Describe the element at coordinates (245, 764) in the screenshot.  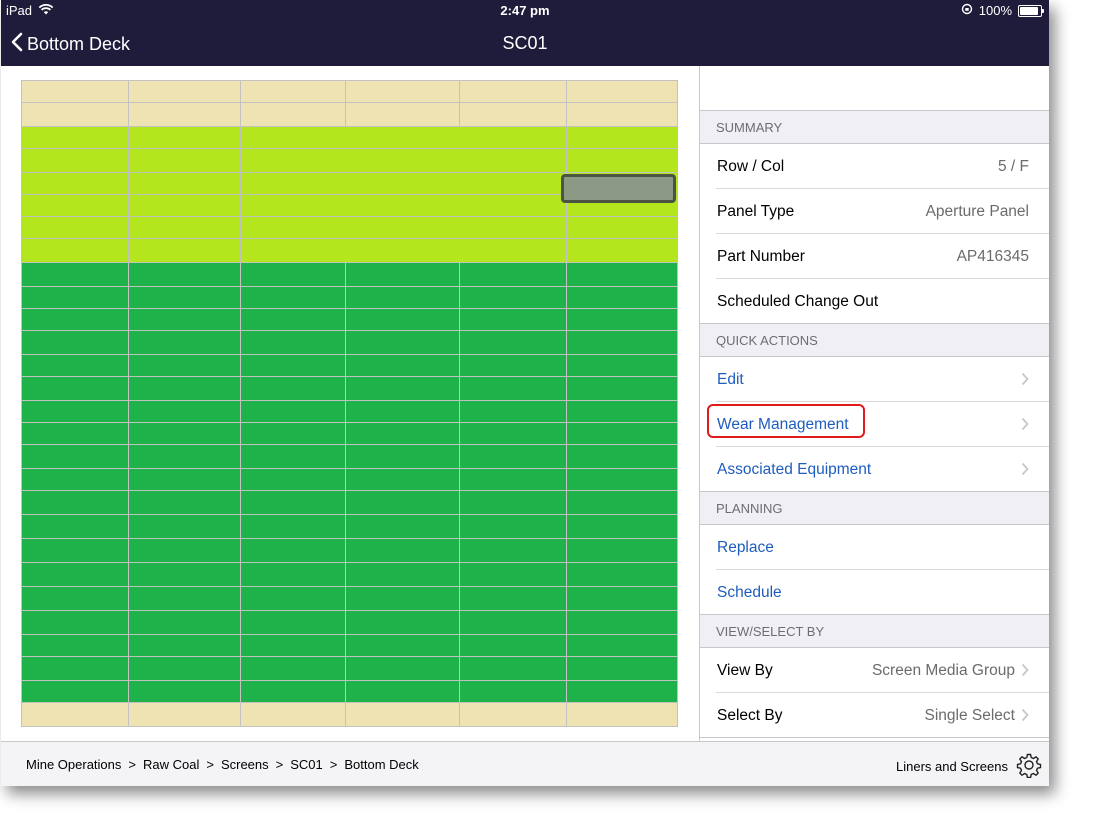
I see `breadcrumb-item: Screens` at that location.